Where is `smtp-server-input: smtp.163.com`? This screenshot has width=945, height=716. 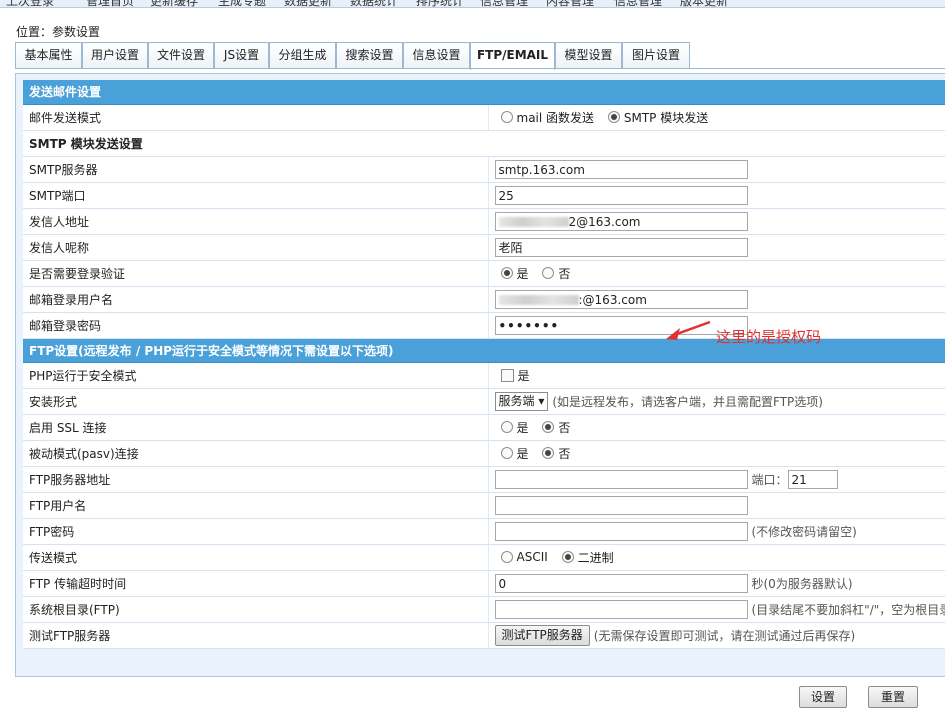 smtp-server-input: smtp.163.com is located at coordinates (621, 169).